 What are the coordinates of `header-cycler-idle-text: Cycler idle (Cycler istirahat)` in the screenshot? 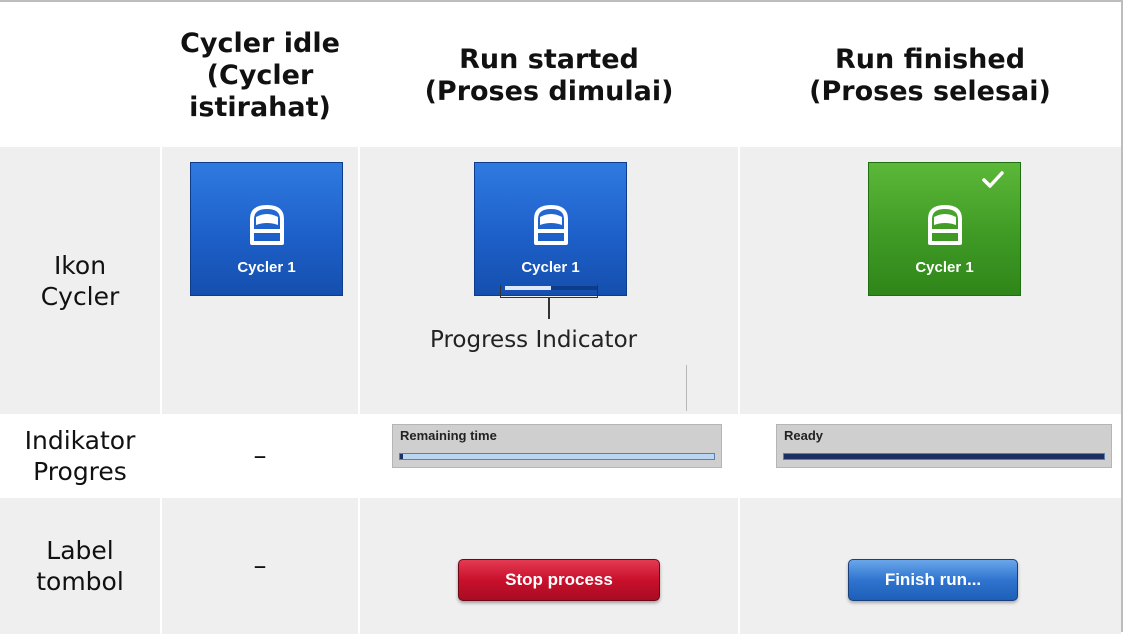 It's located at (260, 75).